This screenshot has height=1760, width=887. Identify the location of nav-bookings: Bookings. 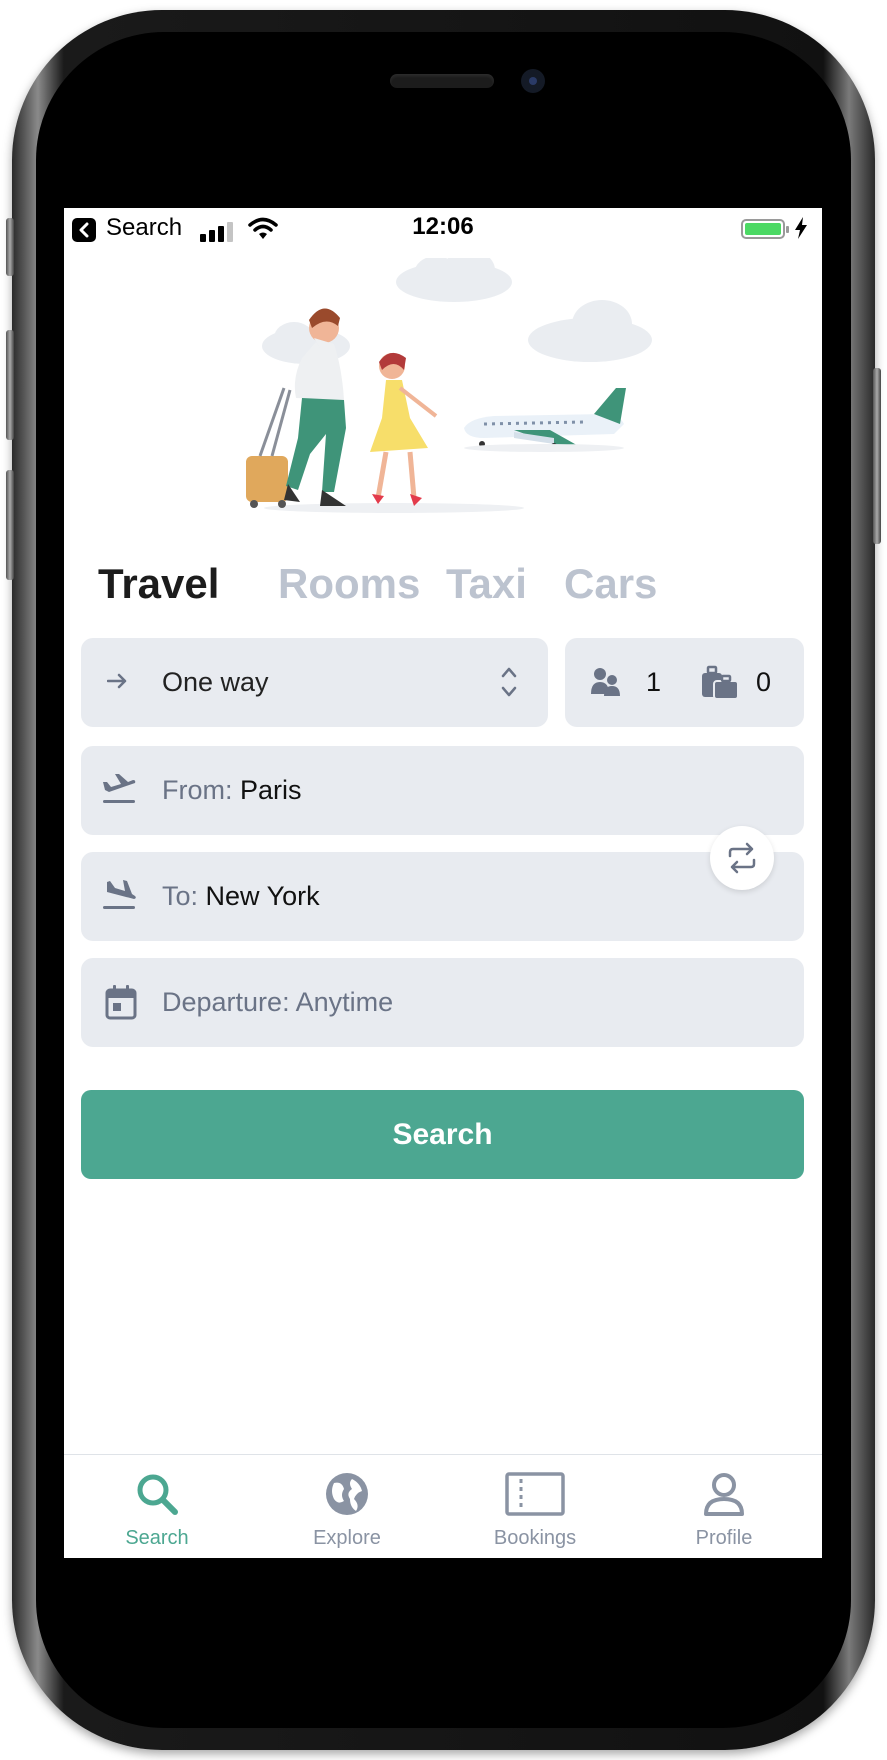
(535, 1506).